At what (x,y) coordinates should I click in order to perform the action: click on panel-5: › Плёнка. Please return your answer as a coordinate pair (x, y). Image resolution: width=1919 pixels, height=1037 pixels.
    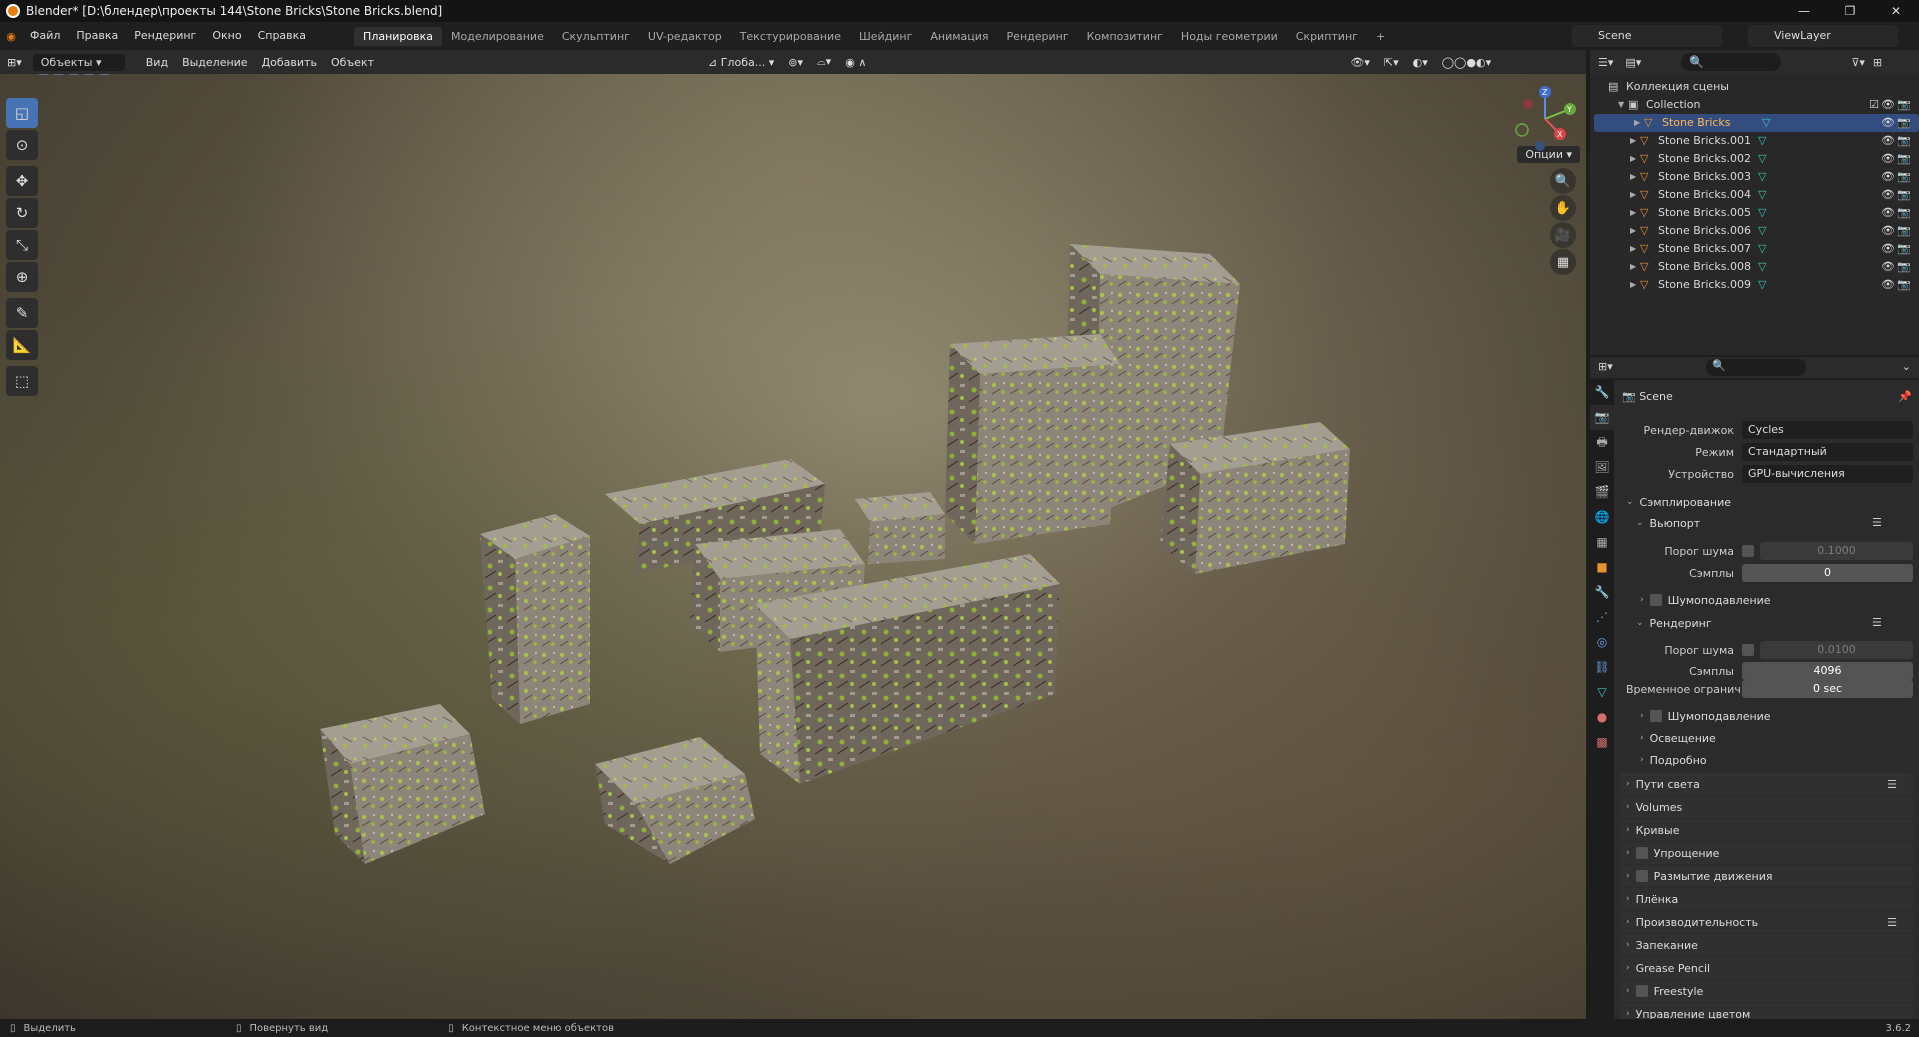
    Looking at the image, I should click on (1766, 899).